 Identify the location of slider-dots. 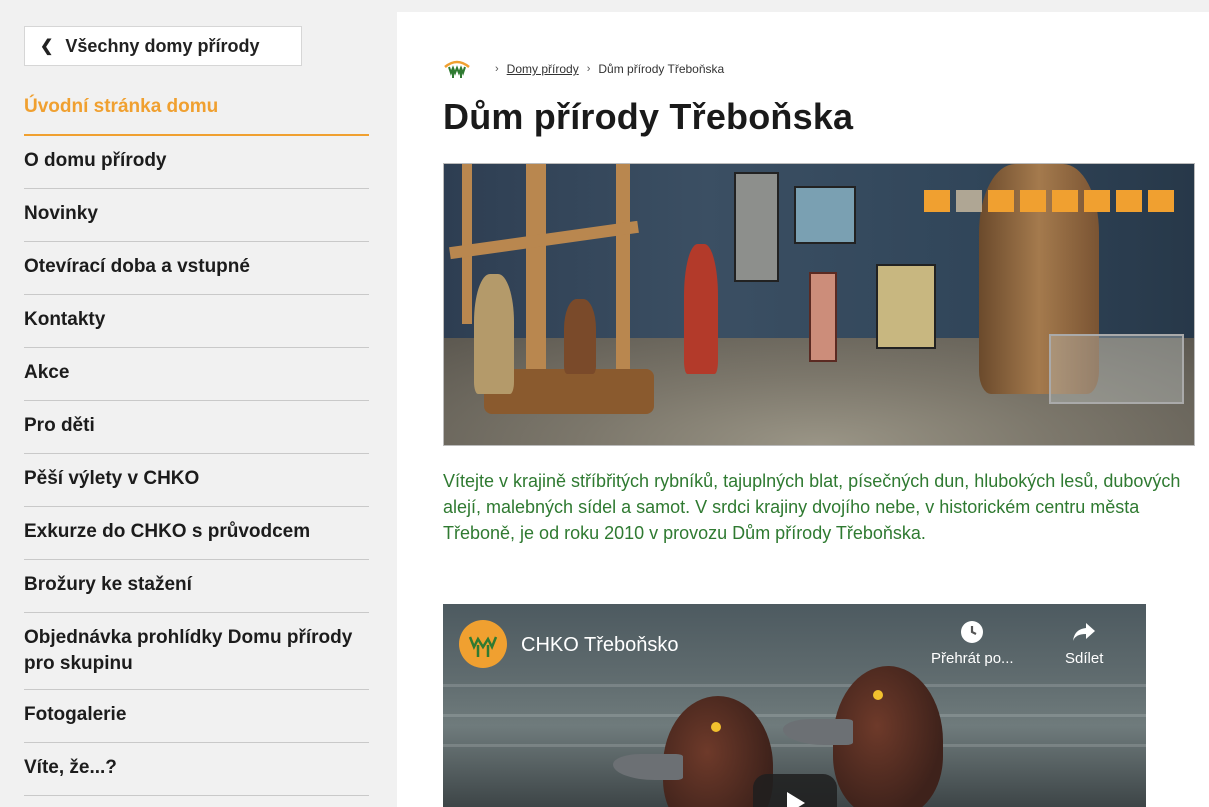
(1049, 201).